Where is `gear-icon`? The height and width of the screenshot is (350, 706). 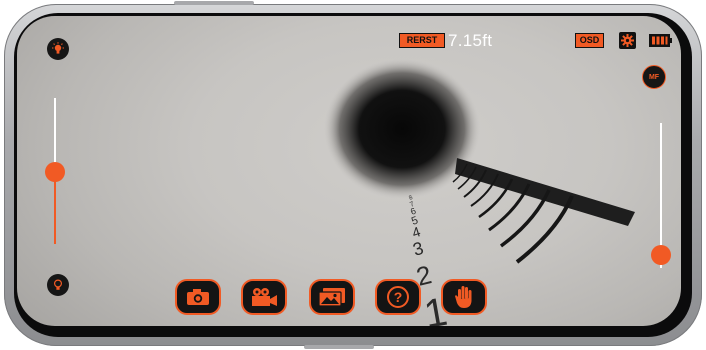 gear-icon is located at coordinates (627, 40).